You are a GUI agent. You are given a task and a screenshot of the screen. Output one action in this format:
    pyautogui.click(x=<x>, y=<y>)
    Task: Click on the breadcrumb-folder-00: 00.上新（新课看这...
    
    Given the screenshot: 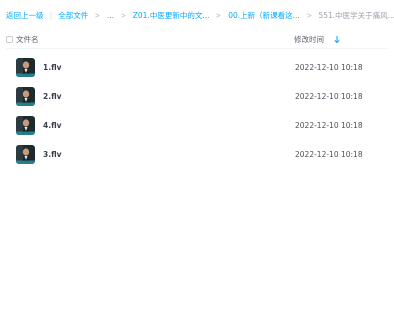 What is the action you would take?
    pyautogui.click(x=264, y=15)
    